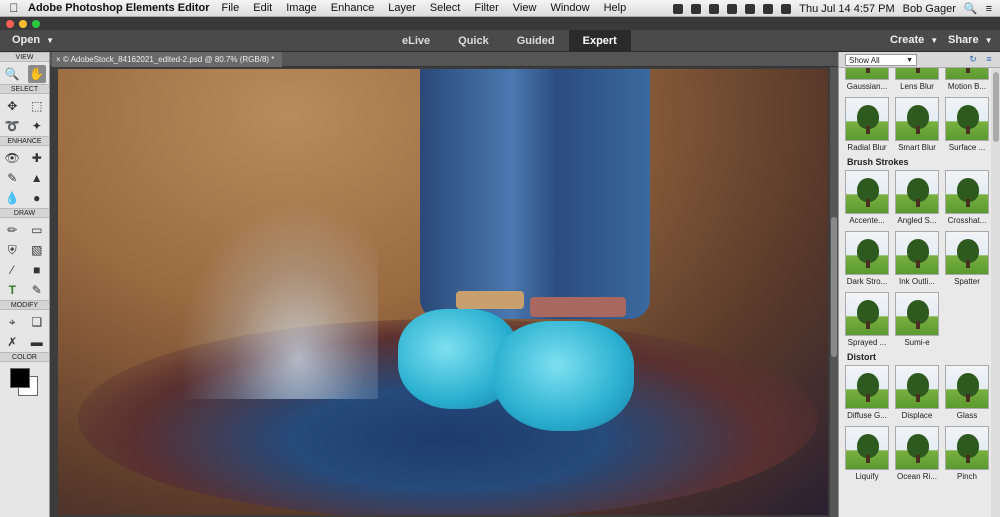  What do you see at coordinates (989, 60) in the screenshot?
I see `panel-menu-icon: ≡` at bounding box center [989, 60].